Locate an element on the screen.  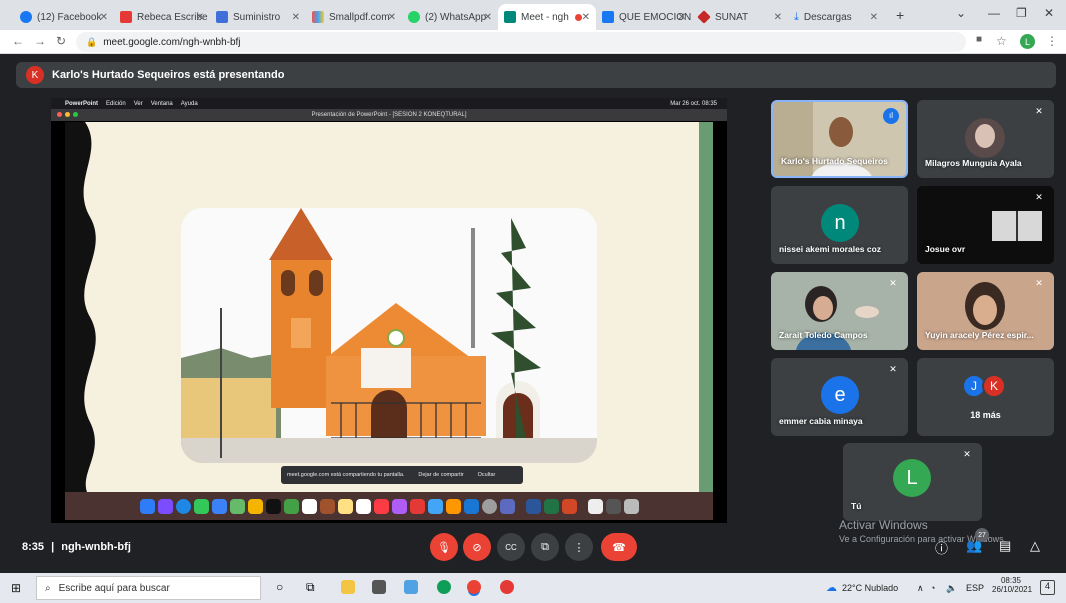
more-participants-tile: J K 18 más is located at coordinates (985, 397).